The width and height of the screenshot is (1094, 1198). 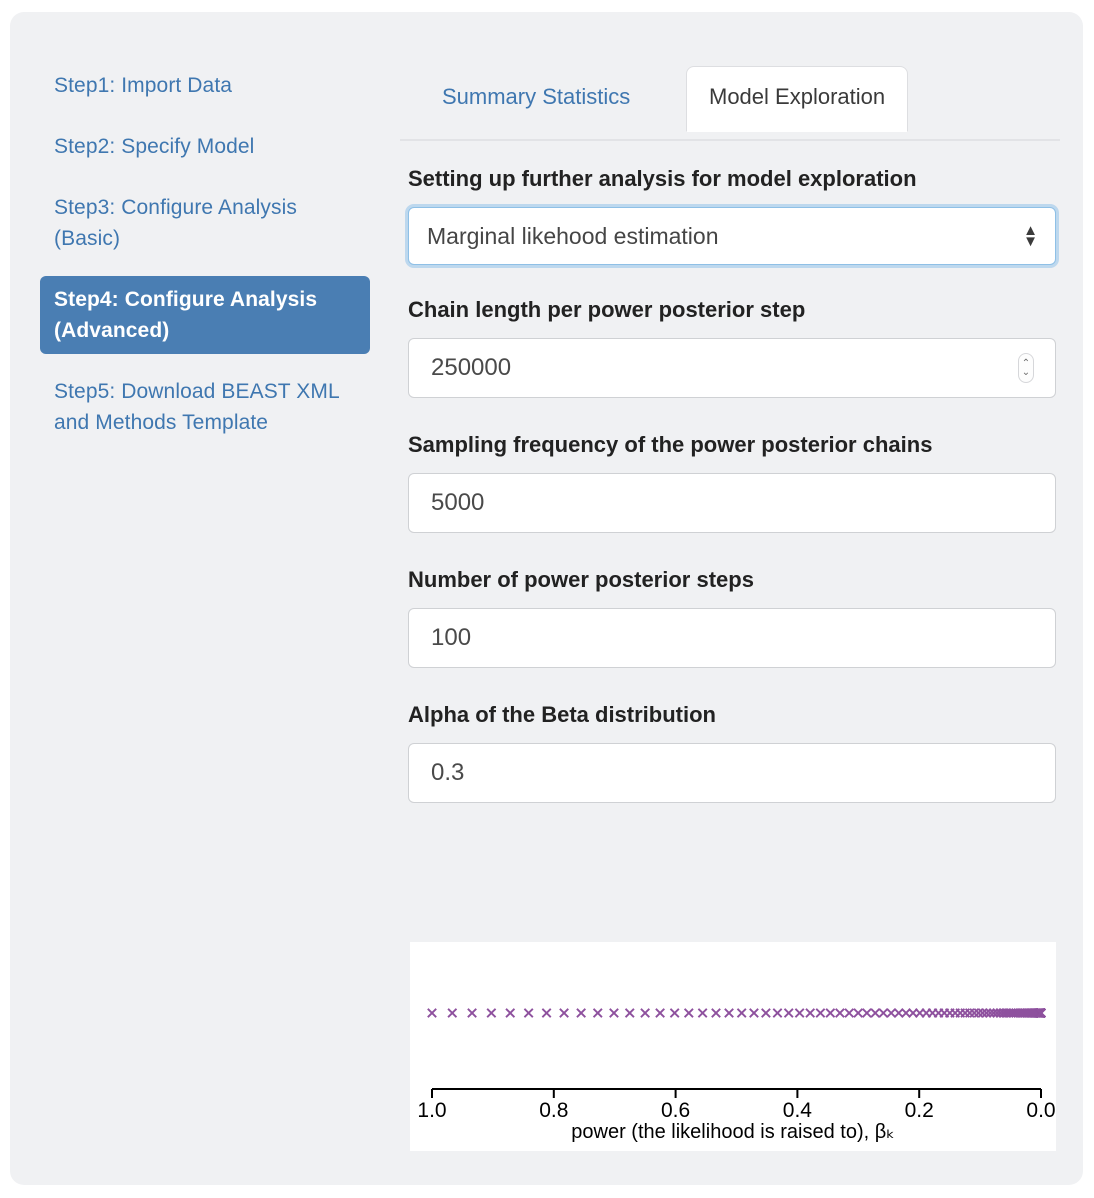 What do you see at coordinates (1026, 372) in the screenshot?
I see `stepper-down-icon: ⌄` at bounding box center [1026, 372].